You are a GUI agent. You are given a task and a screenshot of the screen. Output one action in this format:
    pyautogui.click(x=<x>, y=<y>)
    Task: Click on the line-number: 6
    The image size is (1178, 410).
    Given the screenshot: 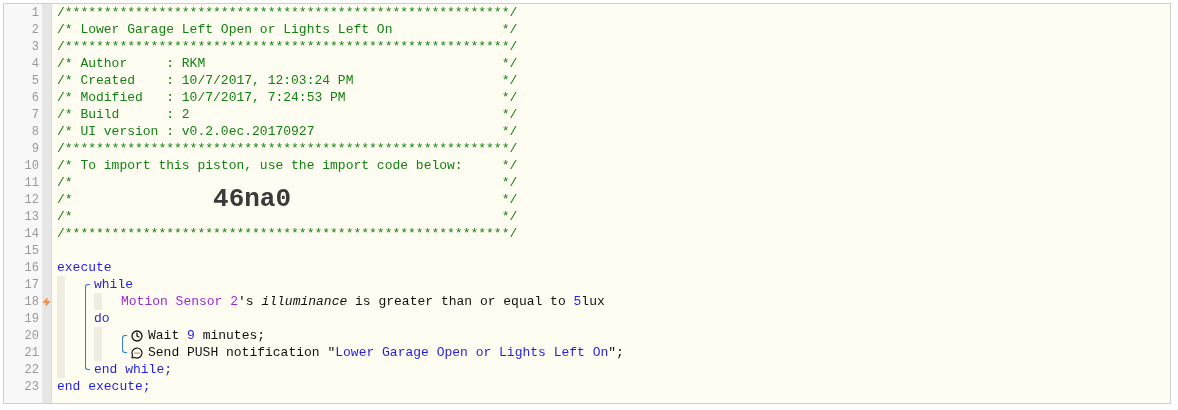 What is the action you would take?
    pyautogui.click(x=35, y=97)
    